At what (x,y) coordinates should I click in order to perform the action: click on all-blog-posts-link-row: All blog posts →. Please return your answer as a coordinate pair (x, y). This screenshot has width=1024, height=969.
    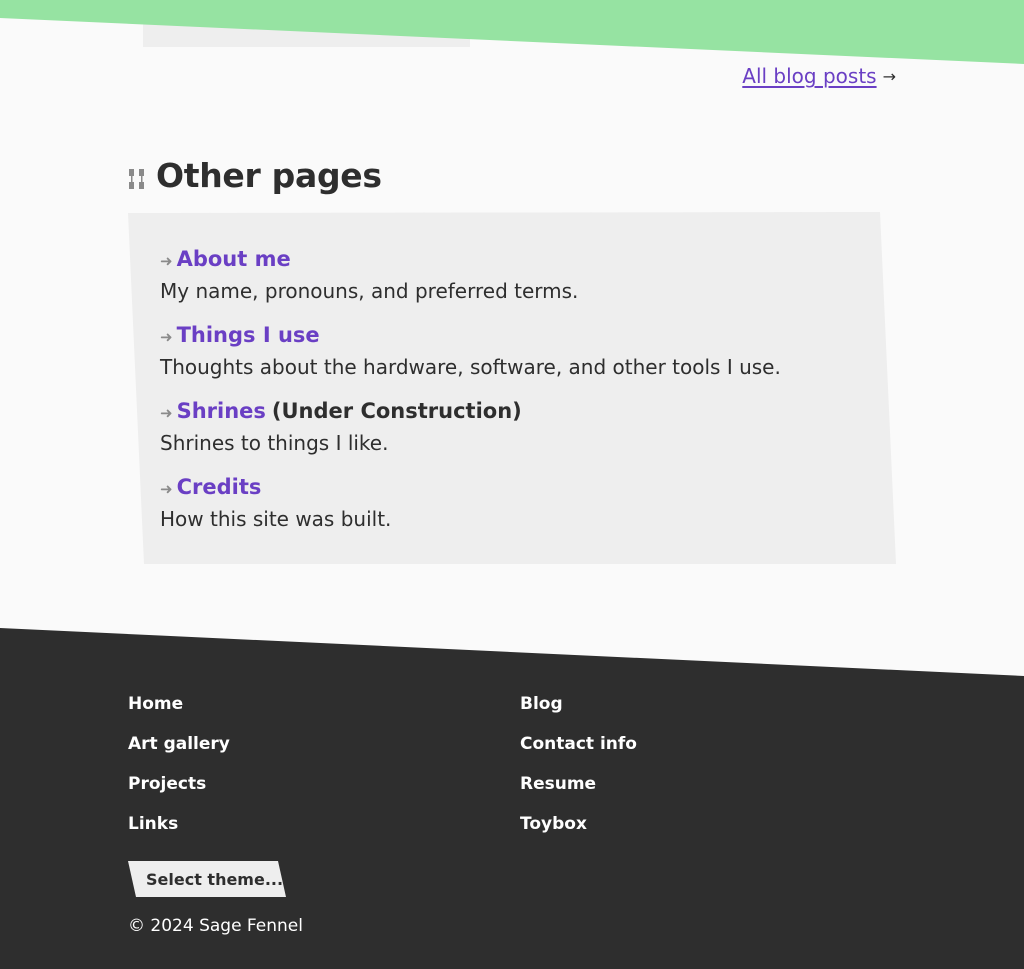
    Looking at the image, I should click on (819, 76).